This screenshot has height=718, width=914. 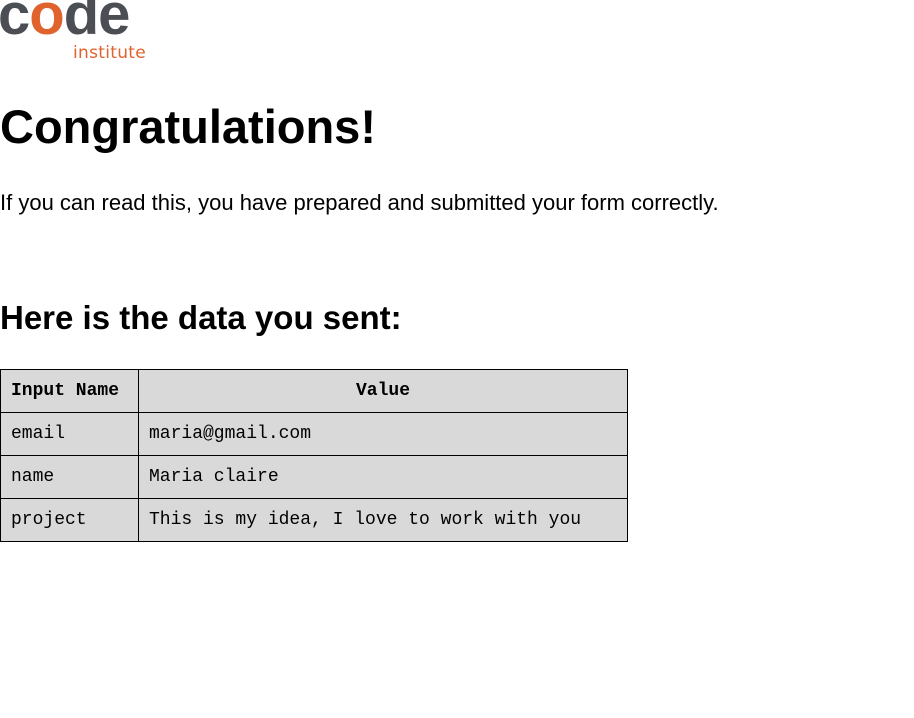 I want to click on cell-value: maria@gmail.com, so click(x=383, y=434).